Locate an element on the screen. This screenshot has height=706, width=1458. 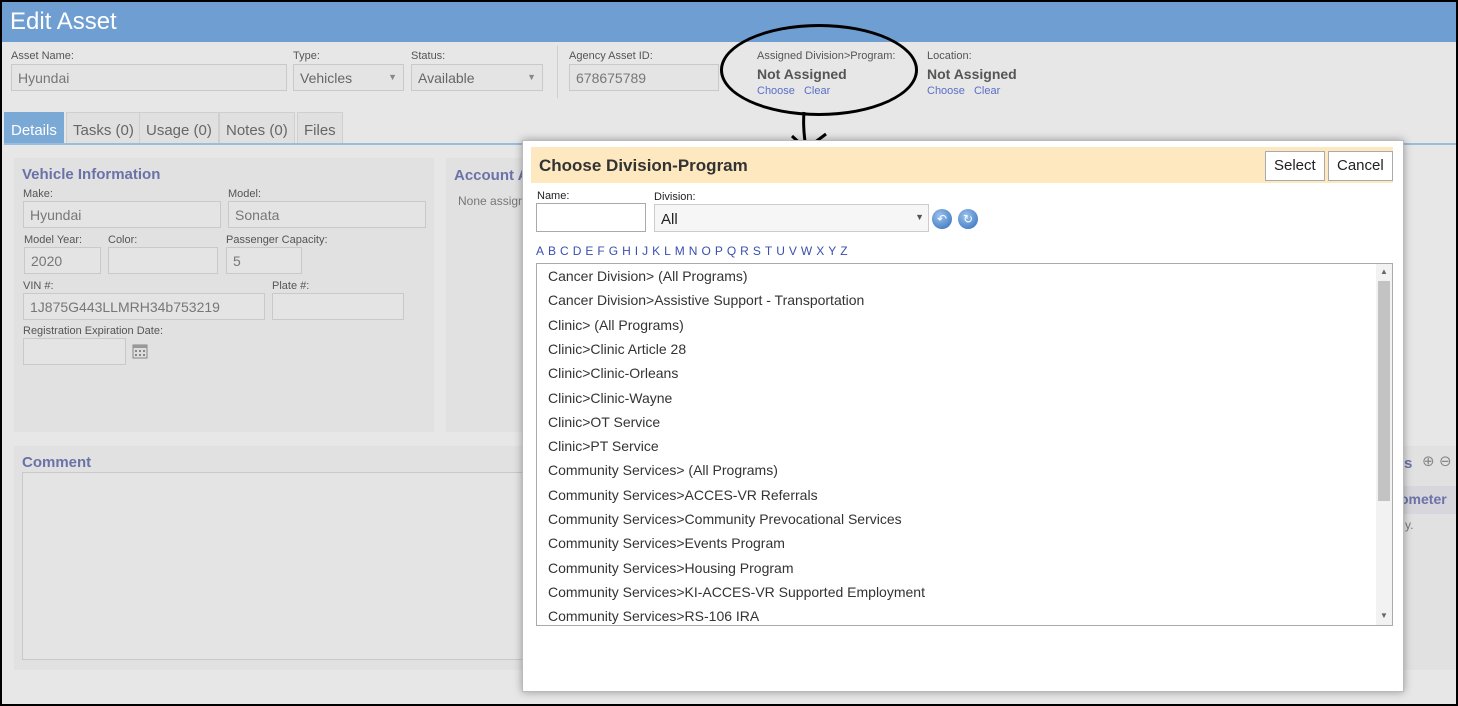
account-none-text: None assign is located at coordinates (491, 201).